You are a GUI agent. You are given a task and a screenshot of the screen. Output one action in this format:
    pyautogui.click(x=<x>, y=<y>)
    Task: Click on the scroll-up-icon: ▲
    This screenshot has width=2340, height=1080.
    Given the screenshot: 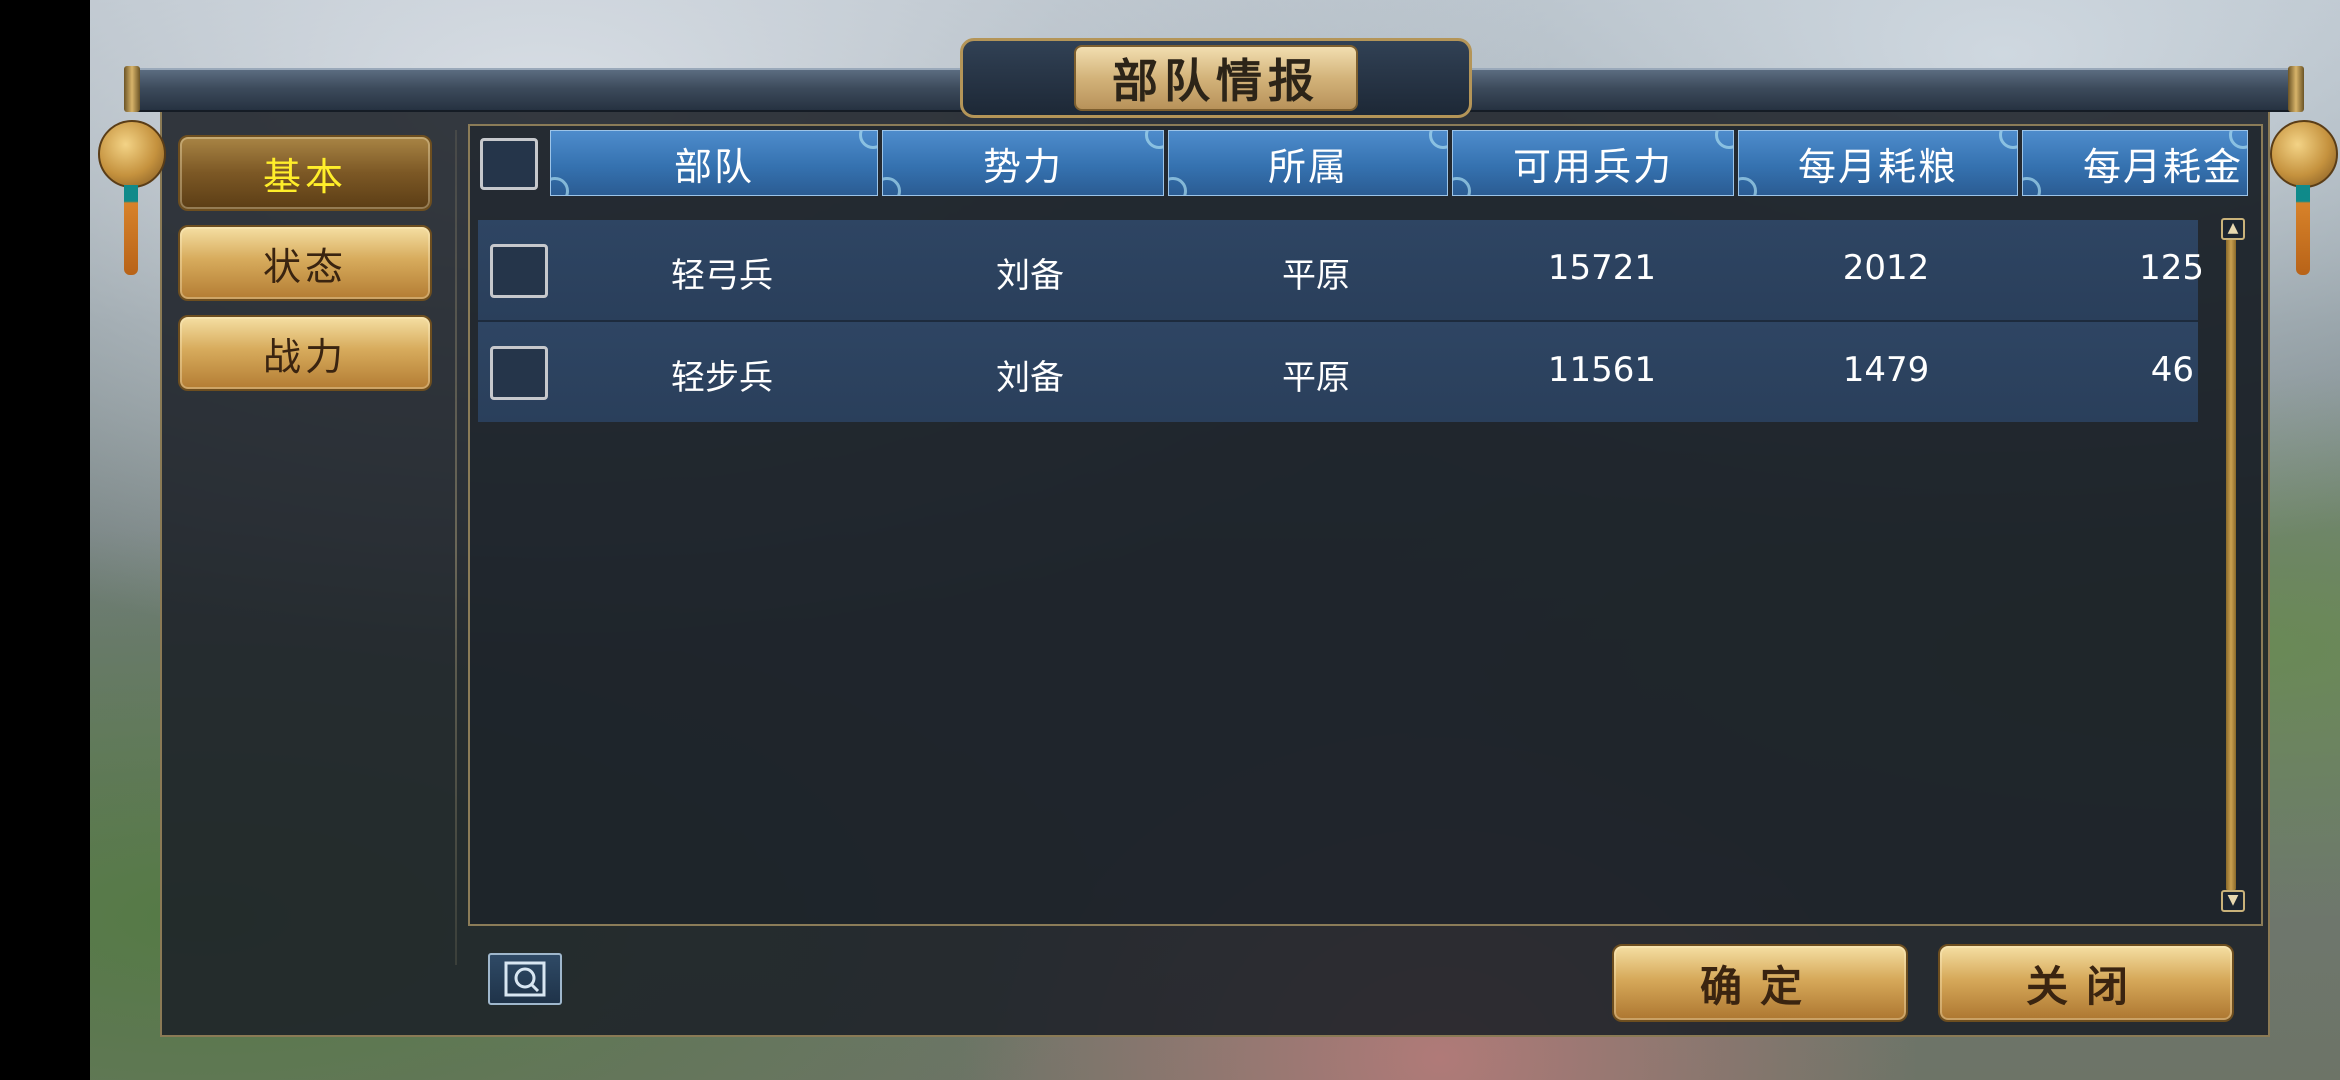 What is the action you would take?
    pyautogui.click(x=2233, y=229)
    